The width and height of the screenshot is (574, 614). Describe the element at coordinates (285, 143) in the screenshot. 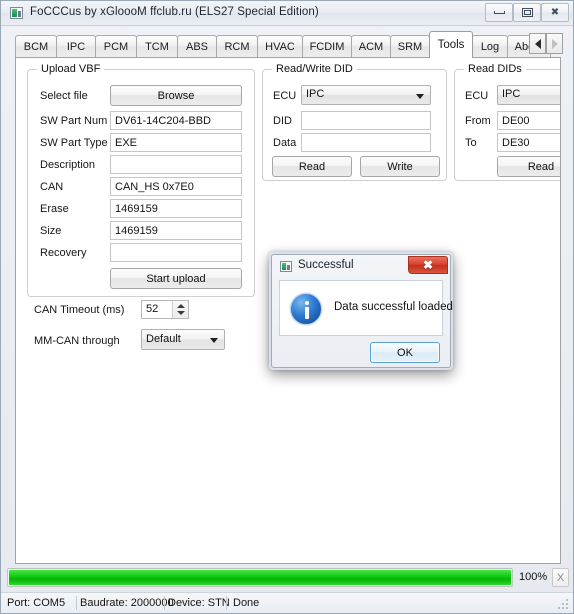

I see `label-data: Data` at that location.